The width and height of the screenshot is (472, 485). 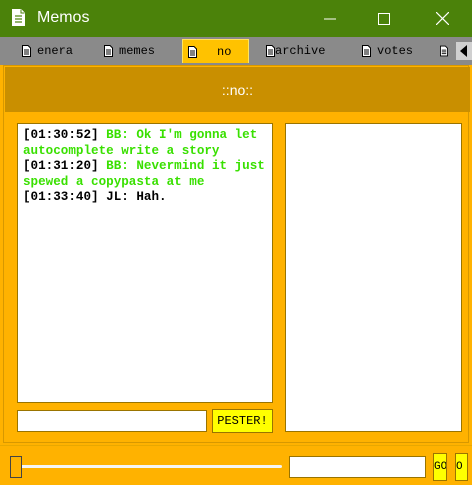 I want to click on tab-label: no, so click(x=224, y=51).